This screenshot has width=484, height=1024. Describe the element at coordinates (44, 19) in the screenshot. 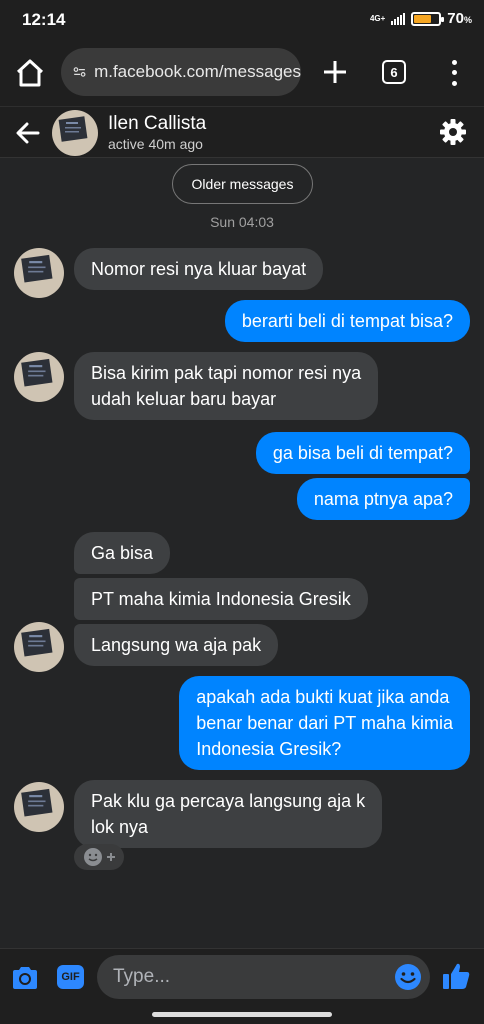

I see `status-time: 12:14` at that location.